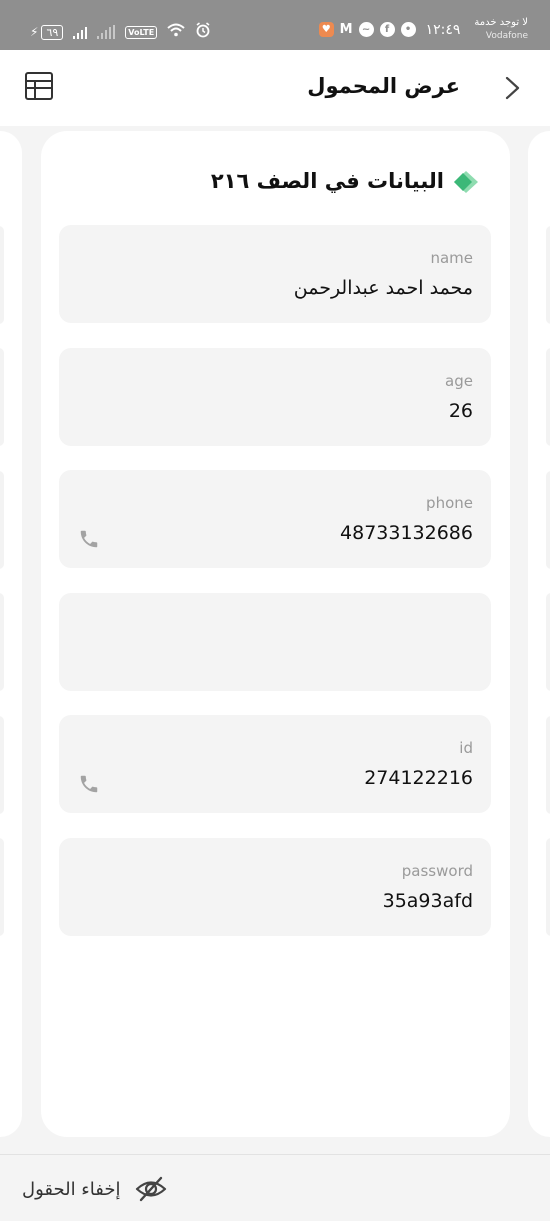 The height and width of the screenshot is (1221, 550). Describe the element at coordinates (383, 288) in the screenshot. I see `field-value: محمد احمد عبدالرحمن` at that location.